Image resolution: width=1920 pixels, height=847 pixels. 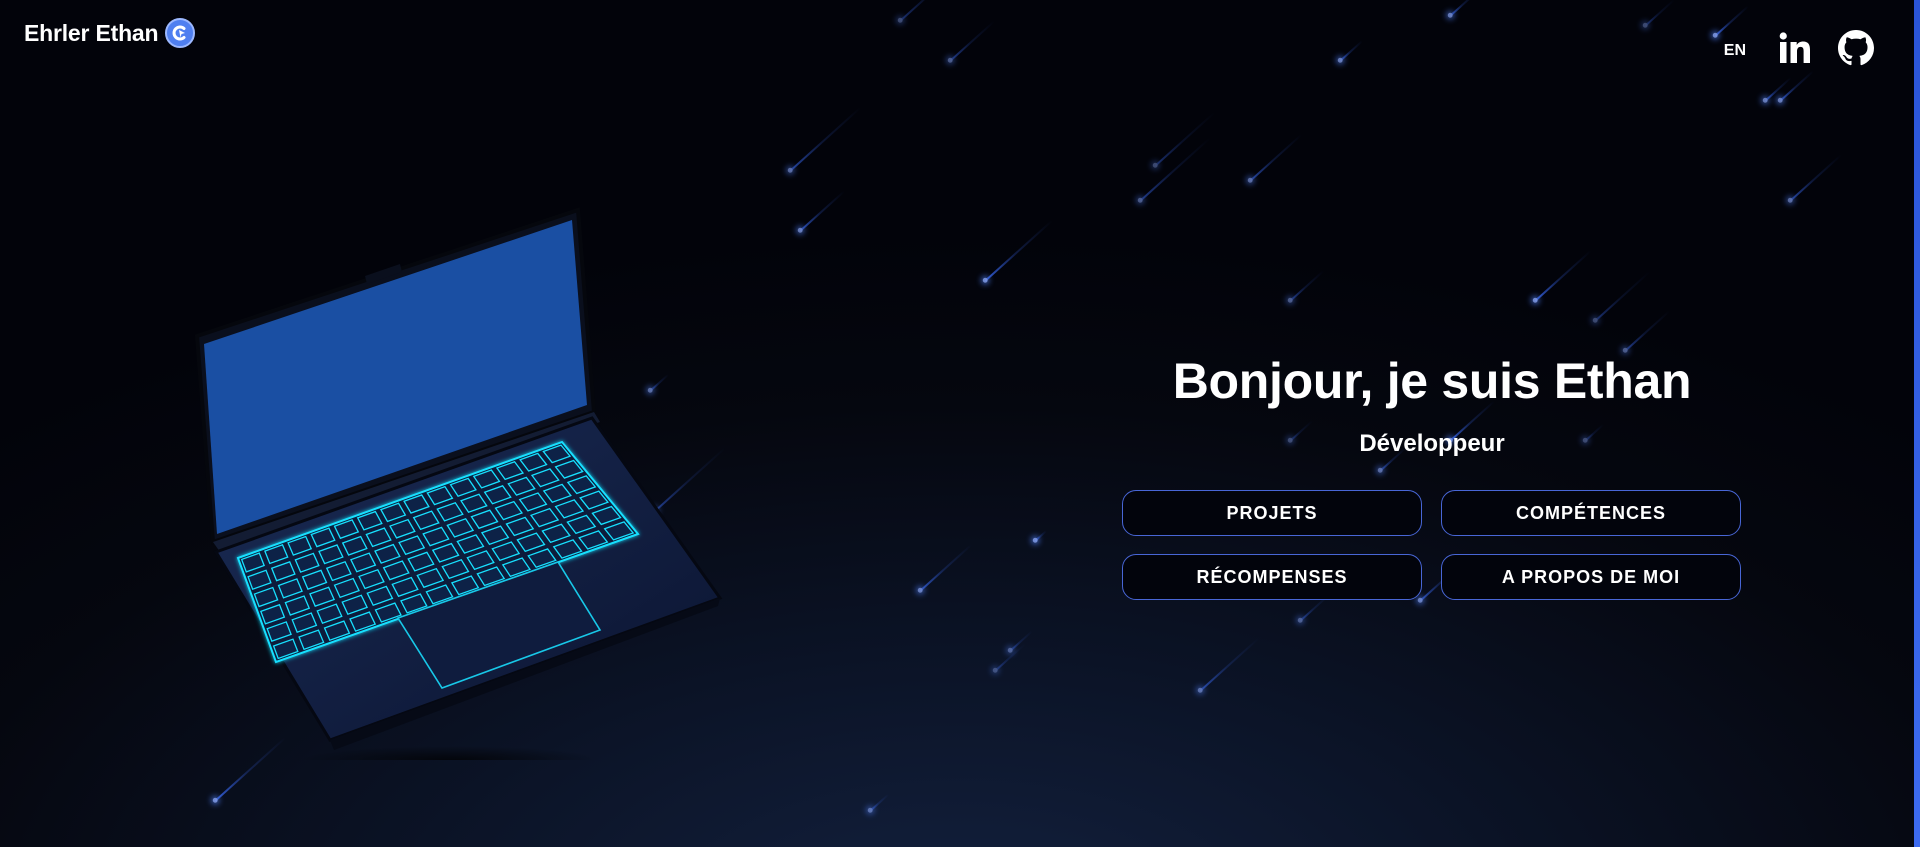 What do you see at coordinates (1272, 577) in the screenshot?
I see `awards-button: RÉCOMPENSES` at bounding box center [1272, 577].